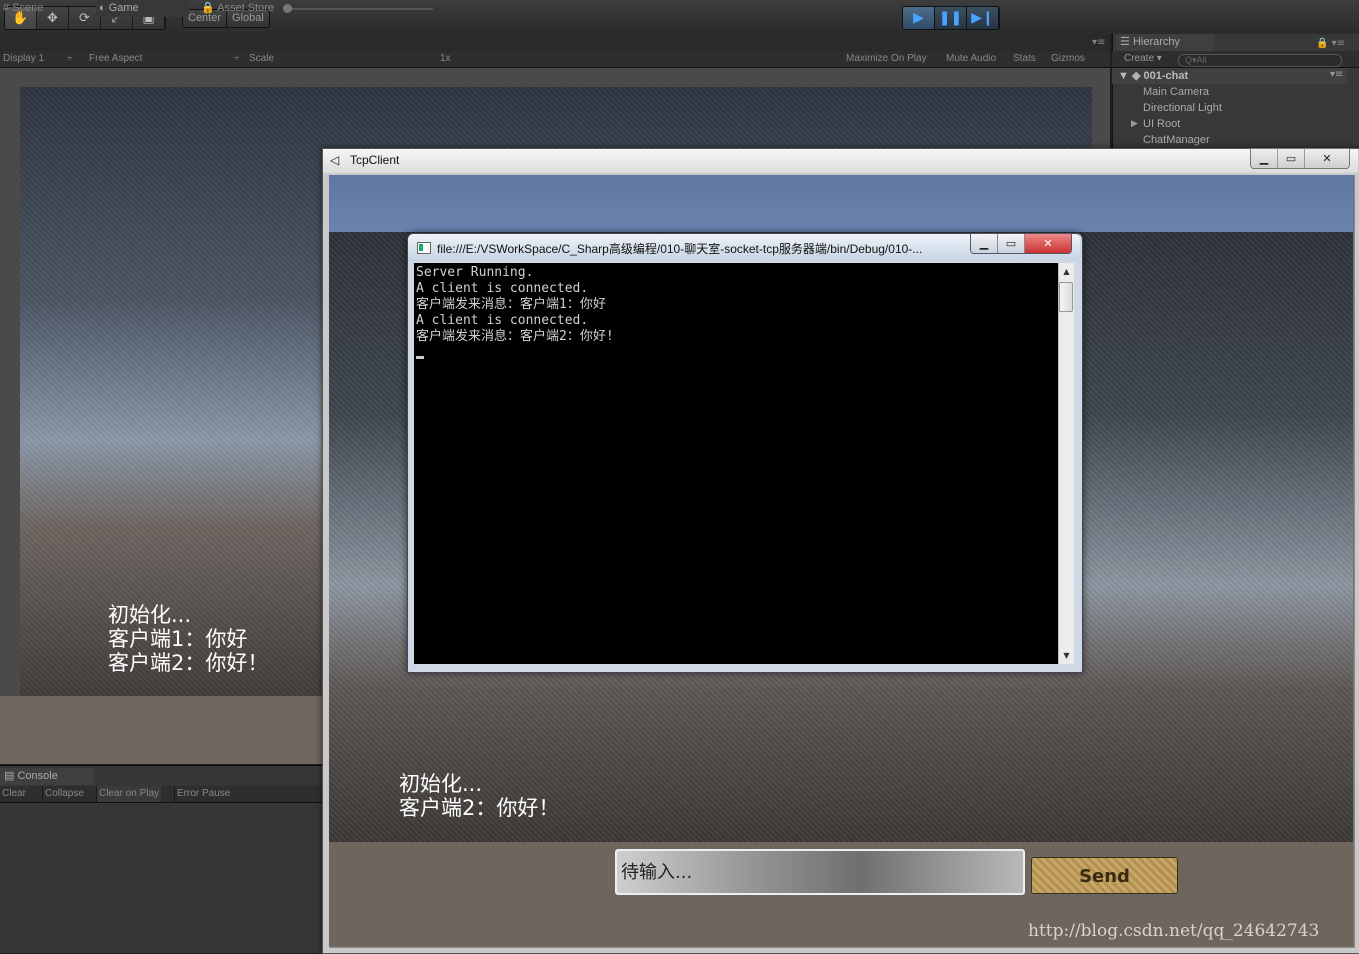 This screenshot has width=1359, height=954. I want to click on scroll-down-icon: ▼, so click(1066, 655).